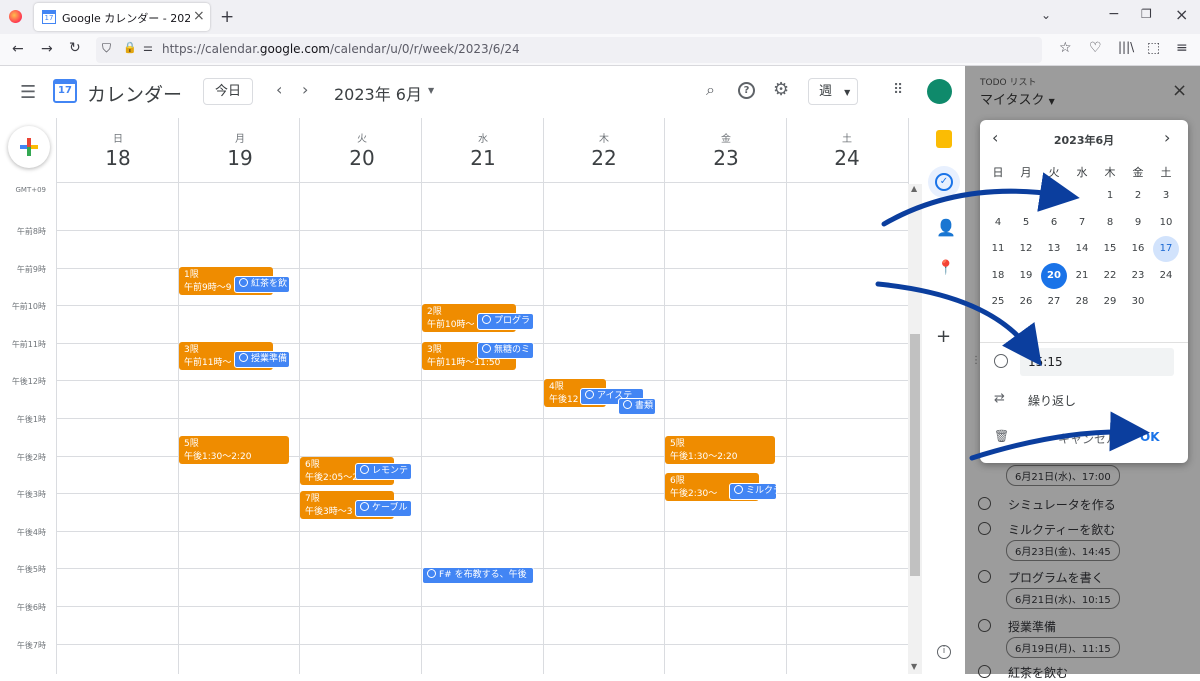 The width and height of the screenshot is (1200, 681). Describe the element at coordinates (1114, 14) in the screenshot. I see `minimize-icon: −` at that location.